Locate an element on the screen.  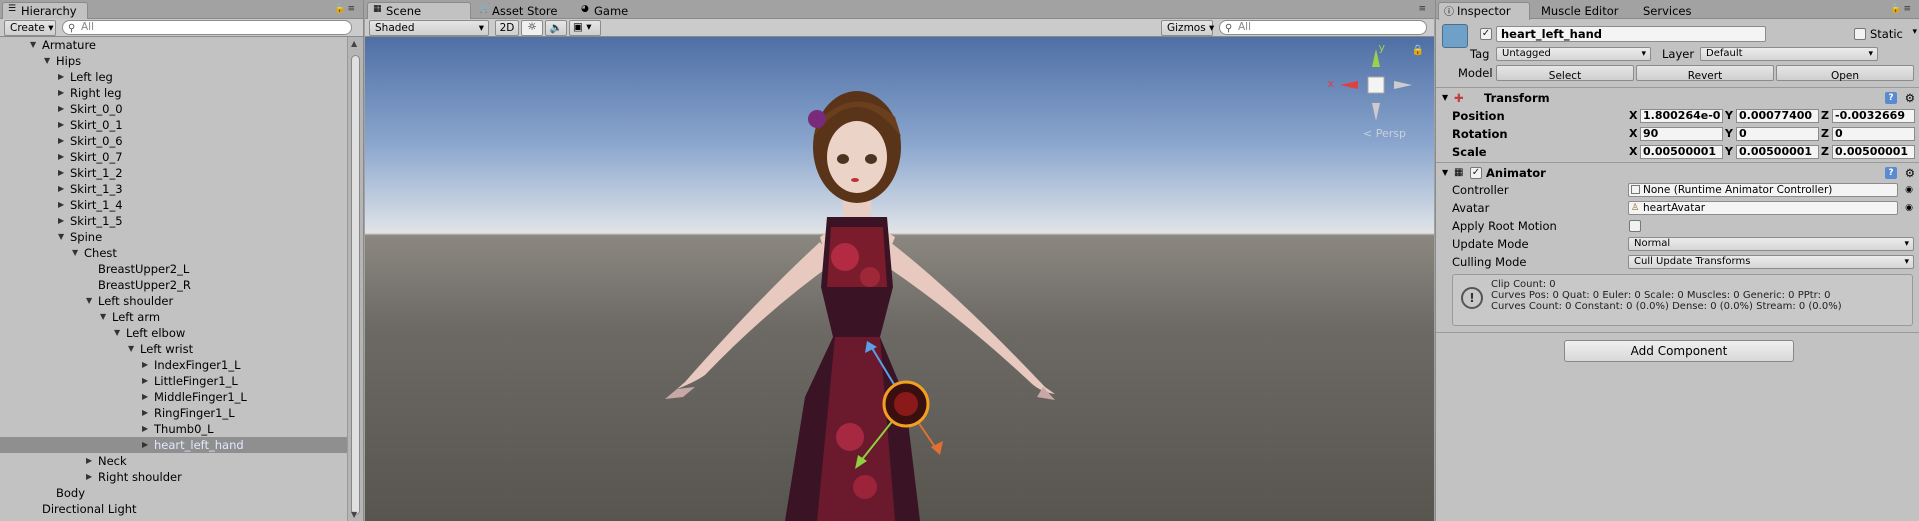
hierarchy-item: ▶ Skirt_0_7 is located at coordinates (173, 157).